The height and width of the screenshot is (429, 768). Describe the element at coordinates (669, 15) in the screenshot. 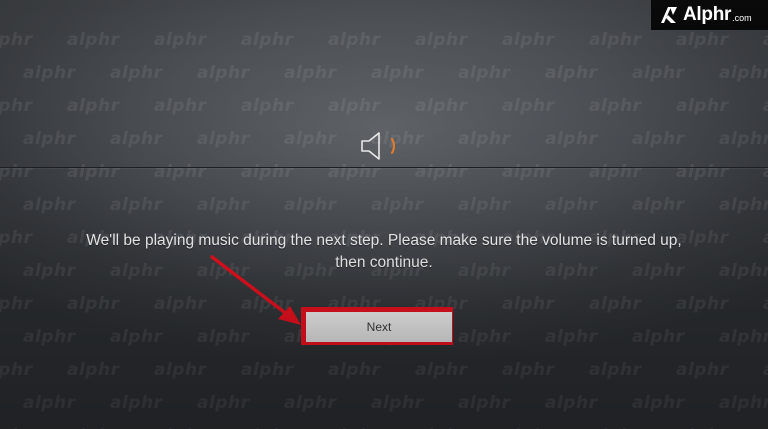

I see `alphr-logo-icon` at that location.